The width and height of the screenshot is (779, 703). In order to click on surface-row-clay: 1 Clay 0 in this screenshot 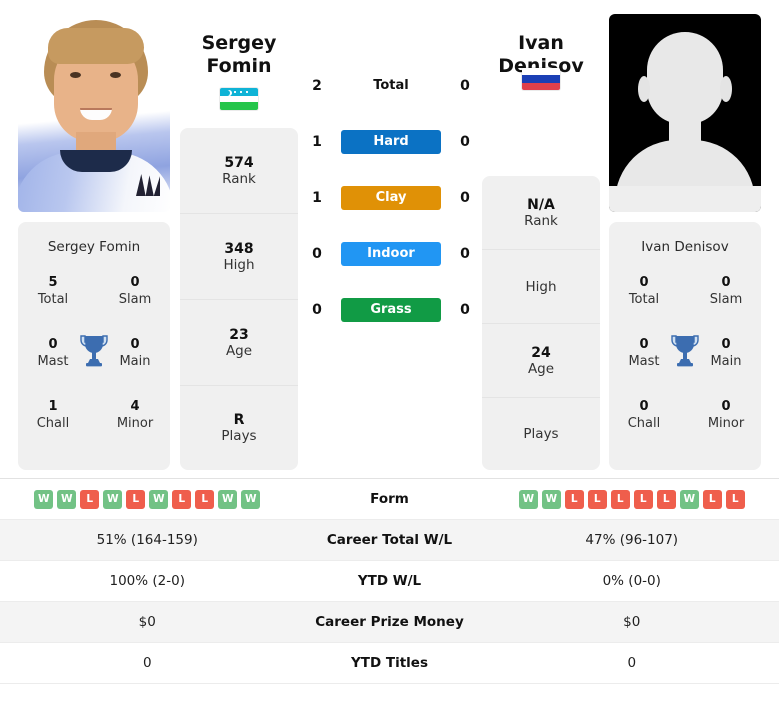, I will do `click(391, 198)`.